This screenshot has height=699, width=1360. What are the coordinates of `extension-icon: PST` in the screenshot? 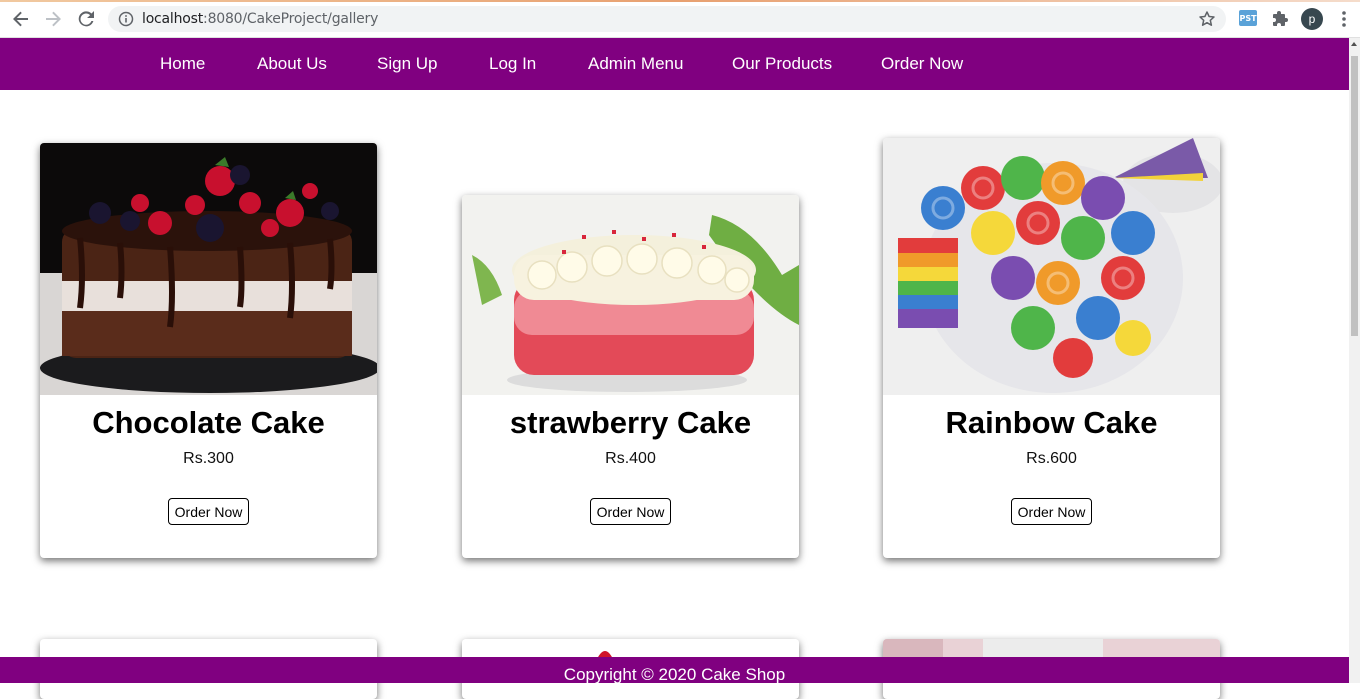 It's located at (1248, 18).